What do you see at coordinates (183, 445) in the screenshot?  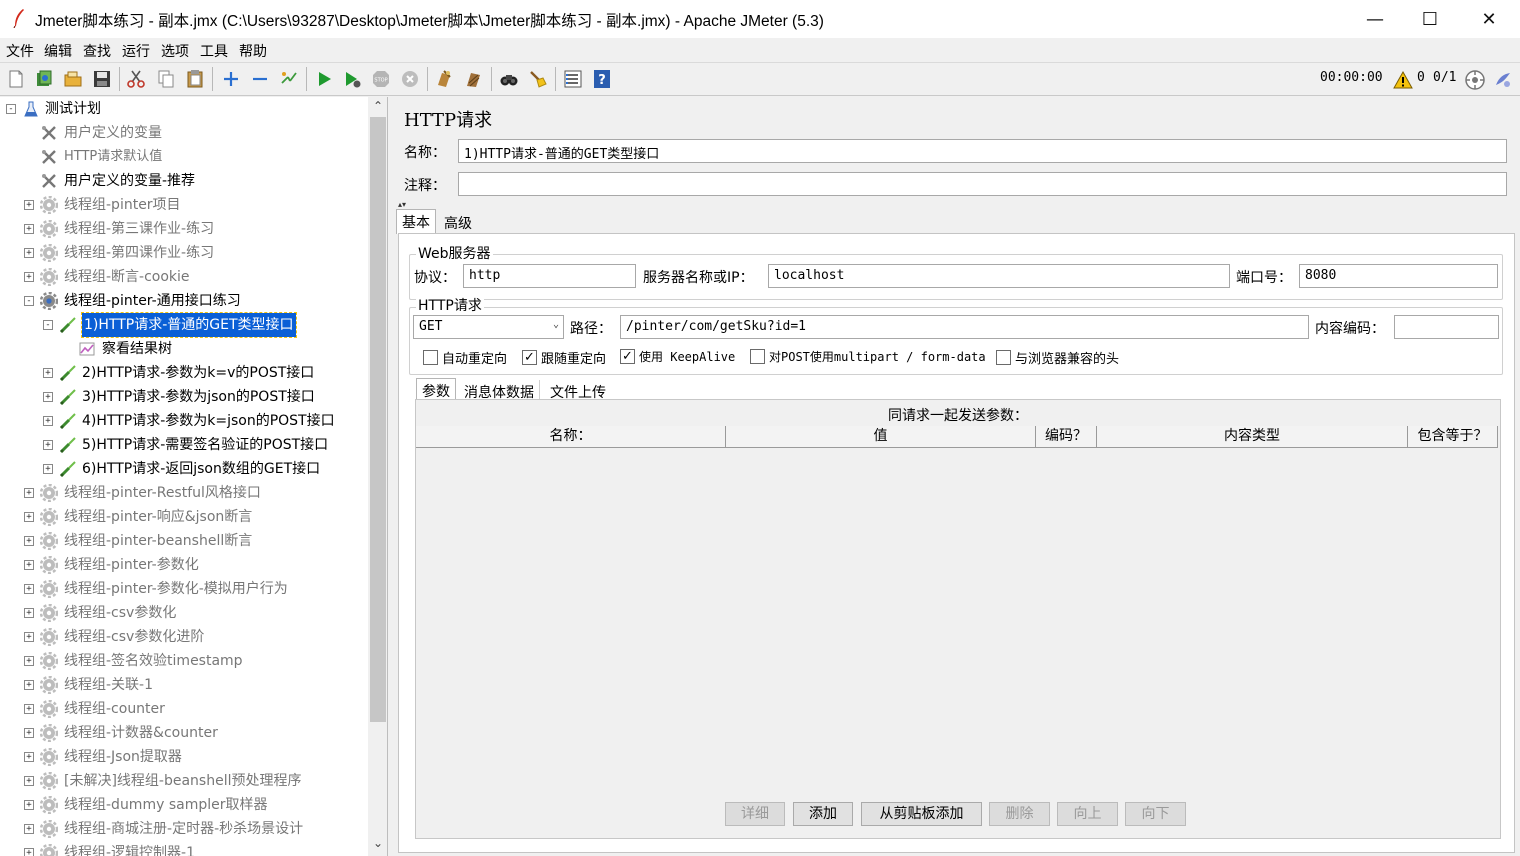 I see `tree-node-http-request: +5)HTTP请求-需要签名验证的POST接口` at bounding box center [183, 445].